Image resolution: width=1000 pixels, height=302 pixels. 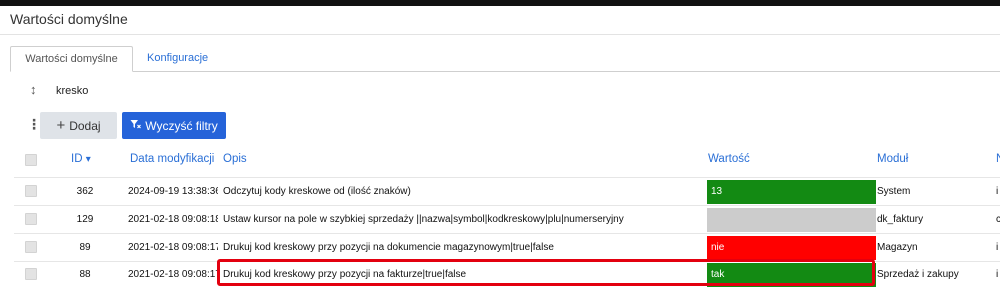 What do you see at coordinates (88, 159) in the screenshot?
I see `sort-desc-icon: ▾` at bounding box center [88, 159].